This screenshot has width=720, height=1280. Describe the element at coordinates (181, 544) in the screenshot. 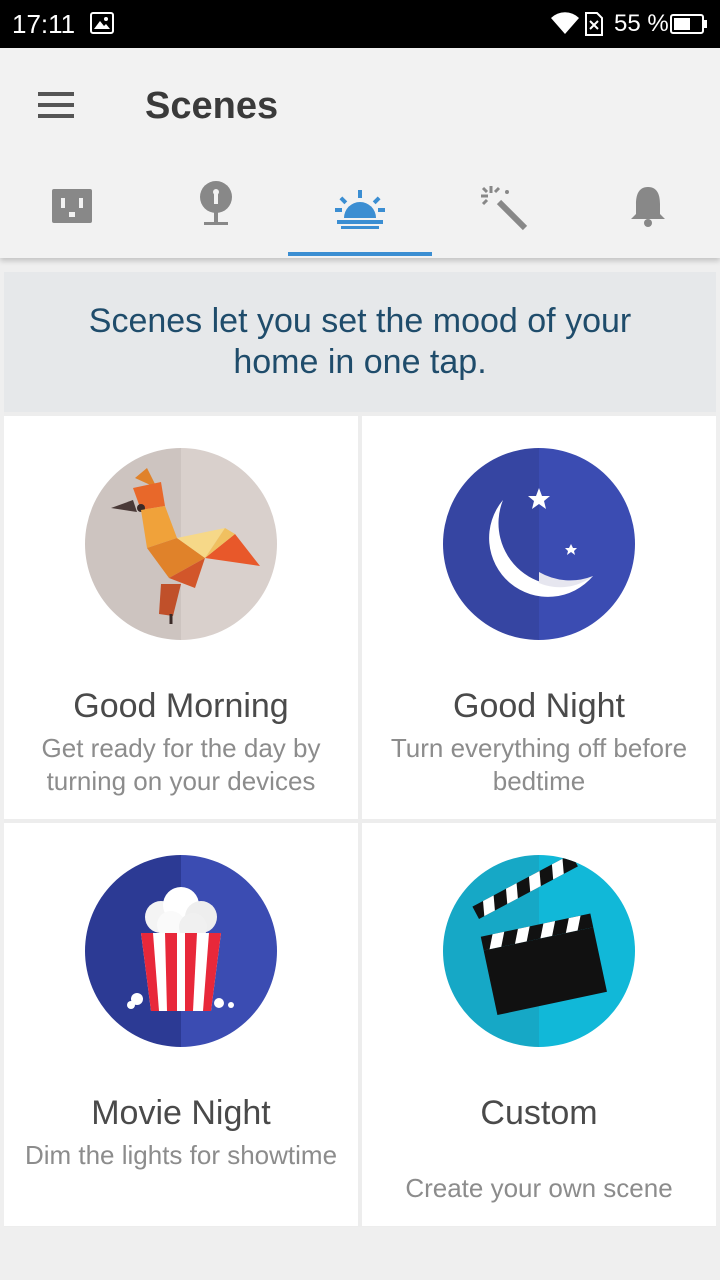

I see `rooster-icon` at that location.